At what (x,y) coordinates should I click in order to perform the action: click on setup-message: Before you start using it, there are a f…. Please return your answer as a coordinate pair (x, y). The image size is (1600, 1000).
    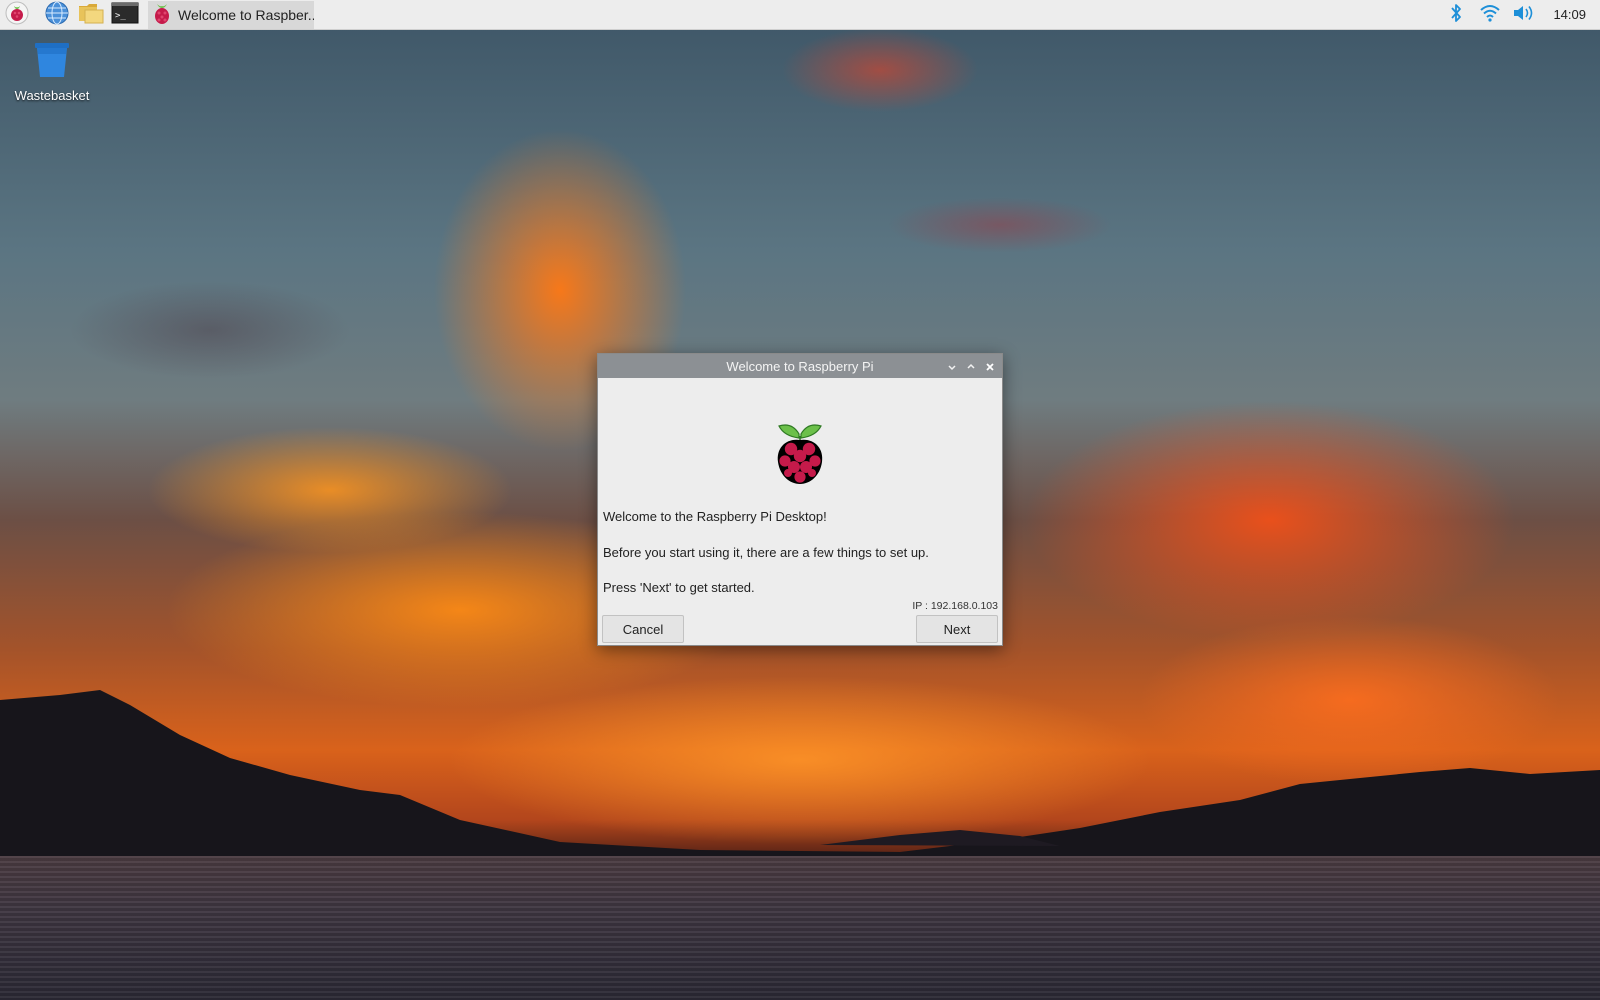
    Looking at the image, I should click on (766, 552).